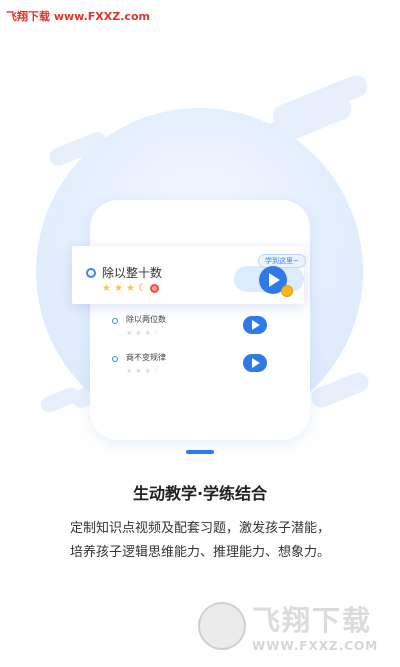  I want to click on lesson-row: 商不变规律 ★ ★ ★ ☾, so click(197, 372).